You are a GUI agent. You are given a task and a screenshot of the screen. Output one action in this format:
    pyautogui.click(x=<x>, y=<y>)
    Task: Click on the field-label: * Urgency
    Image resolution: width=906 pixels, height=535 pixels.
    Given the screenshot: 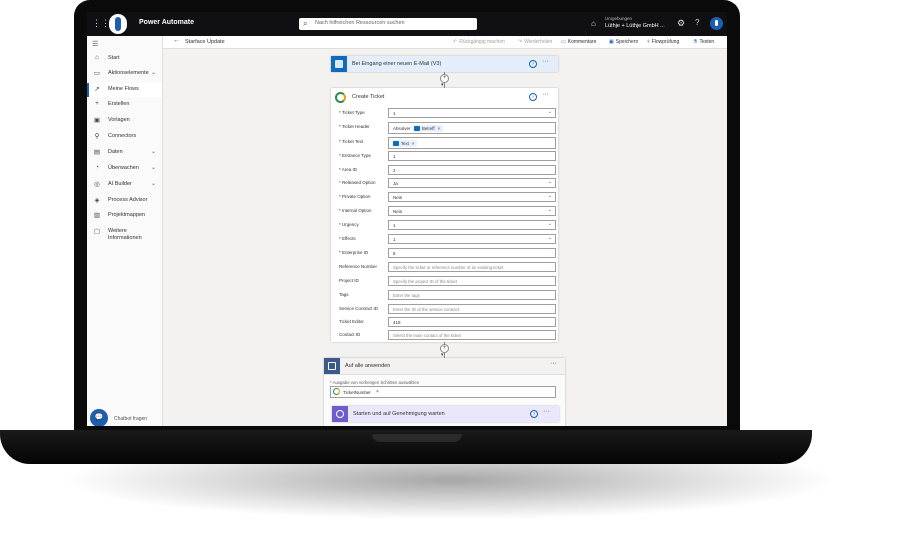 What is the action you would take?
    pyautogui.click(x=349, y=224)
    